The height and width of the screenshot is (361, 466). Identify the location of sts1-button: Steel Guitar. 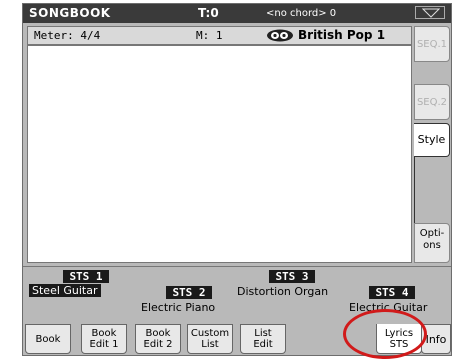
(65, 290).